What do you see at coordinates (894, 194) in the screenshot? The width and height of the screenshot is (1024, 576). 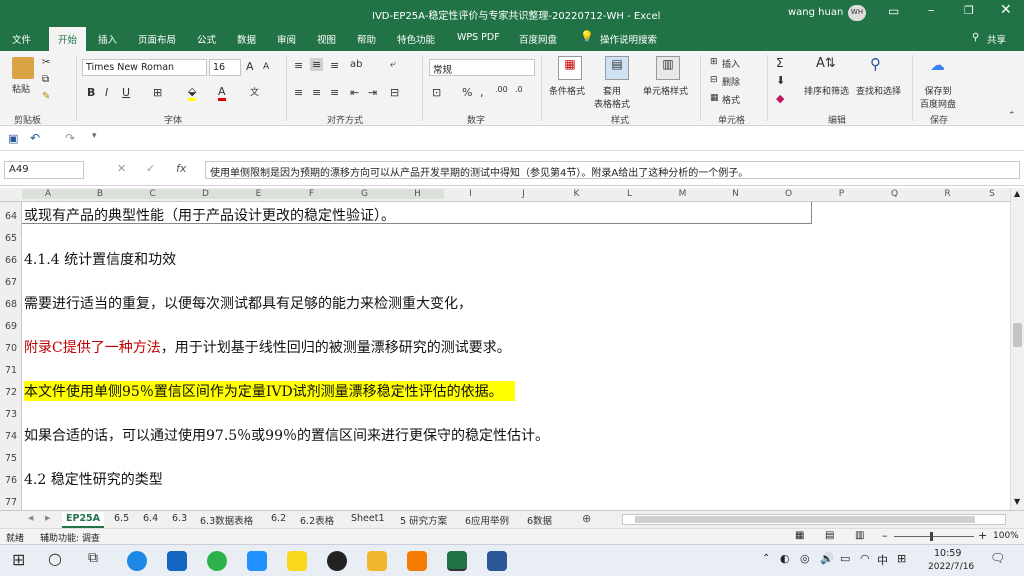 I see `col-header: Q` at bounding box center [894, 194].